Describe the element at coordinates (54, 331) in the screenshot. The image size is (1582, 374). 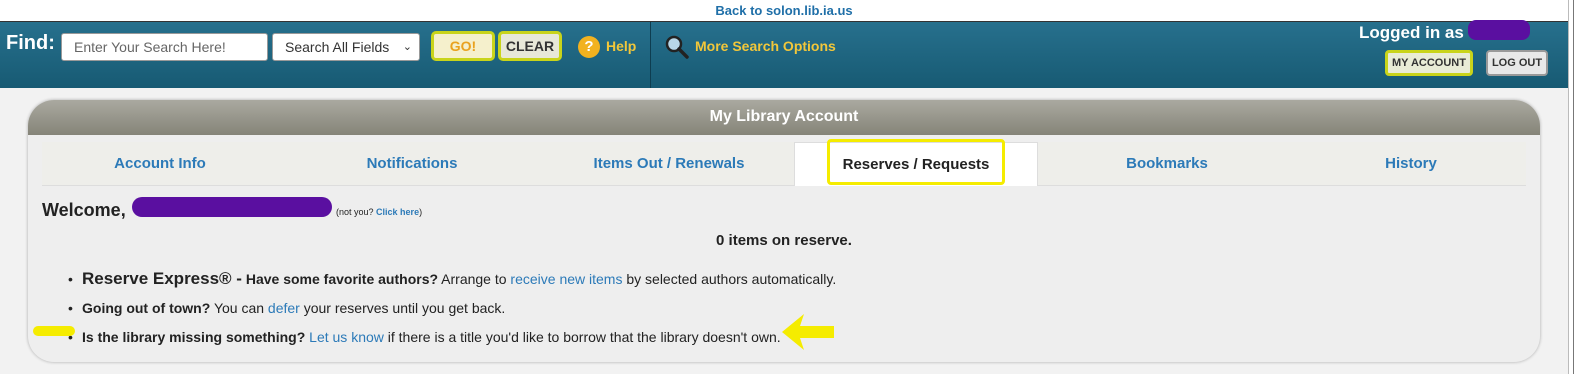
I see `highlight-mark` at that location.